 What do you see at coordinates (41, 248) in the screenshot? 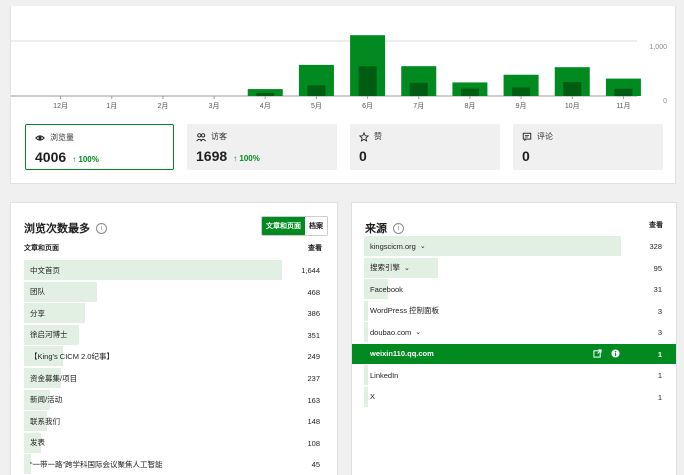
I see `column-header-posts: 文章和页面` at bounding box center [41, 248].